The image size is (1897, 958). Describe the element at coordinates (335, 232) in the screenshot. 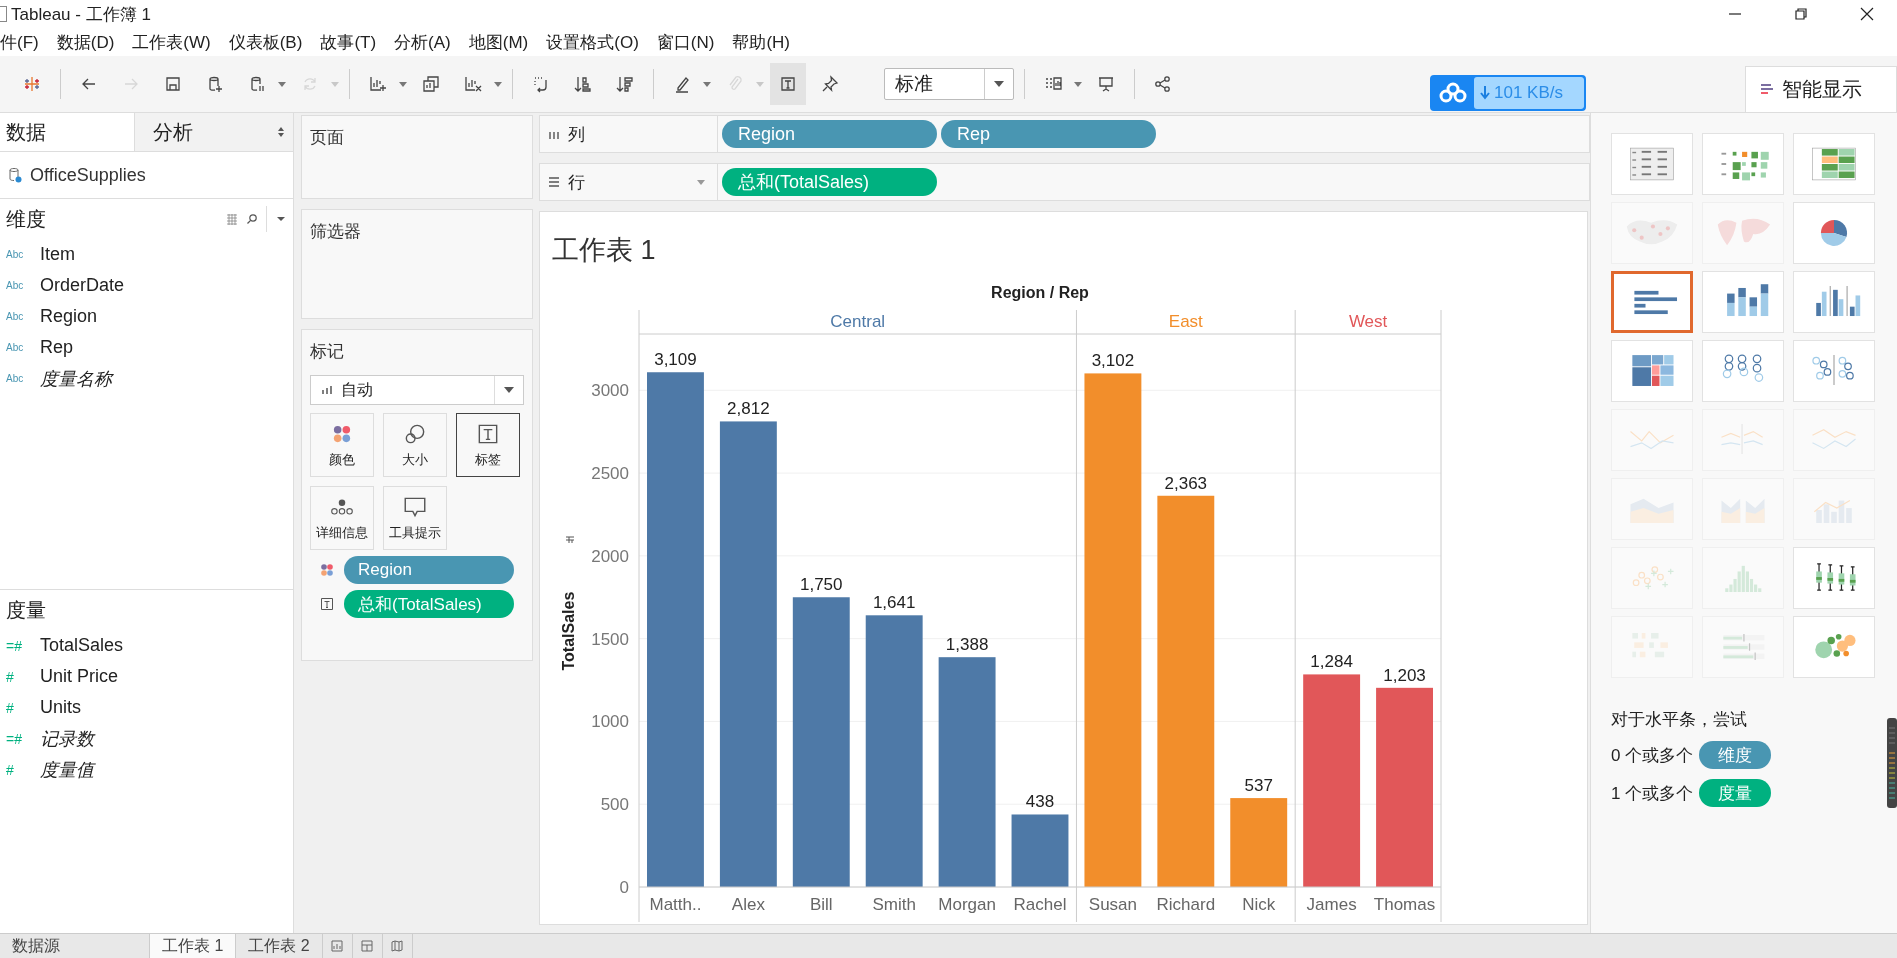

I see `card-title: 筛选器` at that location.